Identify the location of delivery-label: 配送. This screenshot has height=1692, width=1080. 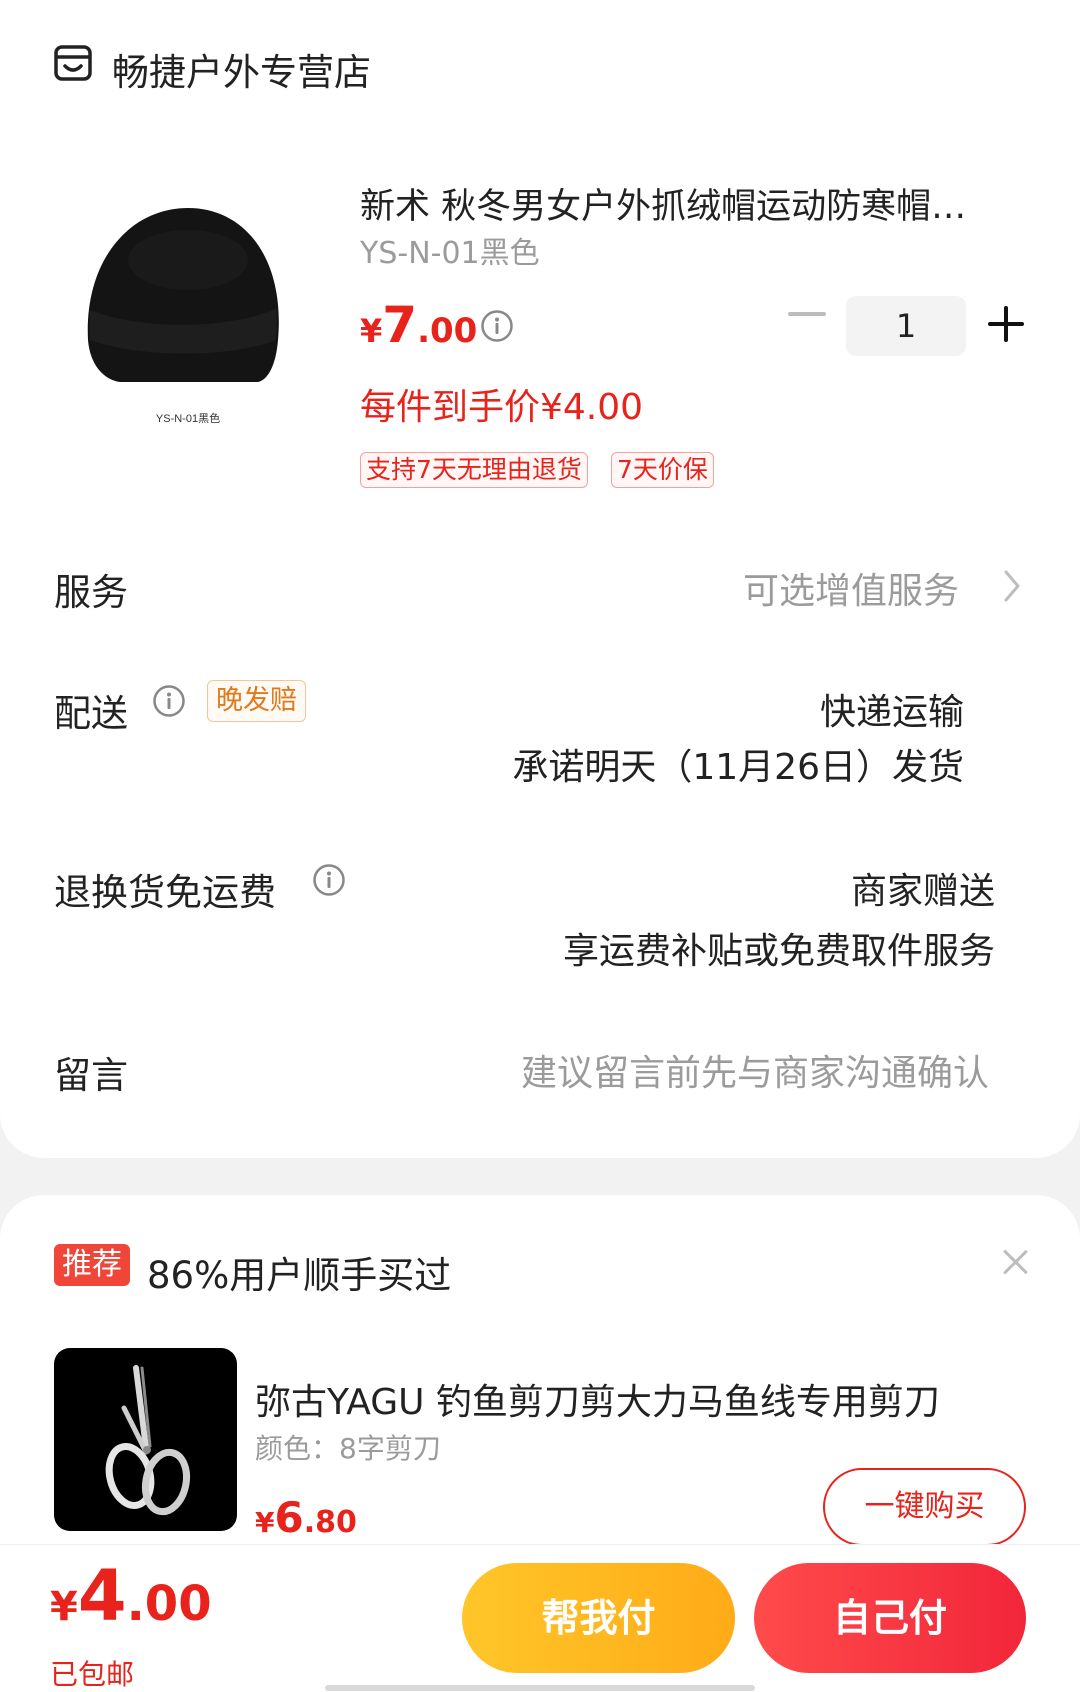
(91, 713).